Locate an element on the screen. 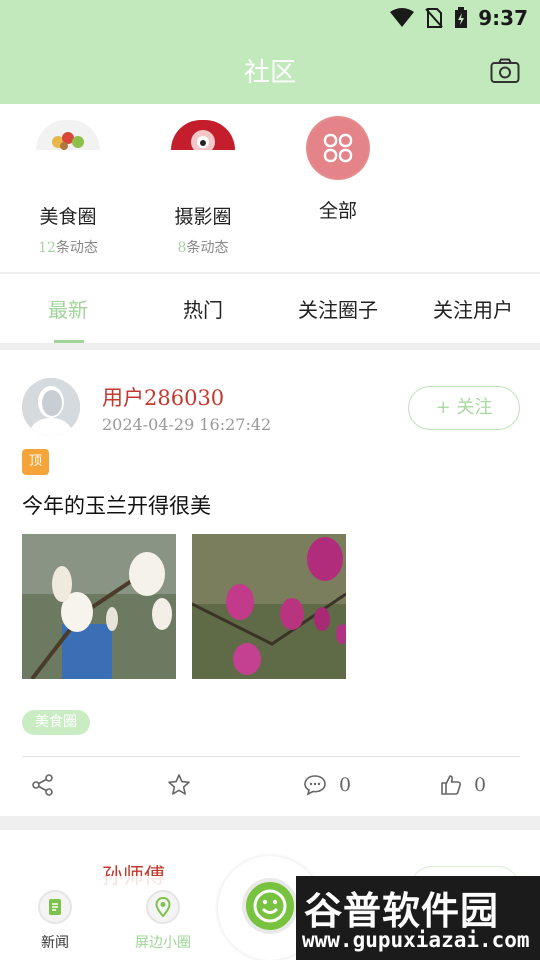  share-button is located at coordinates (43, 785).